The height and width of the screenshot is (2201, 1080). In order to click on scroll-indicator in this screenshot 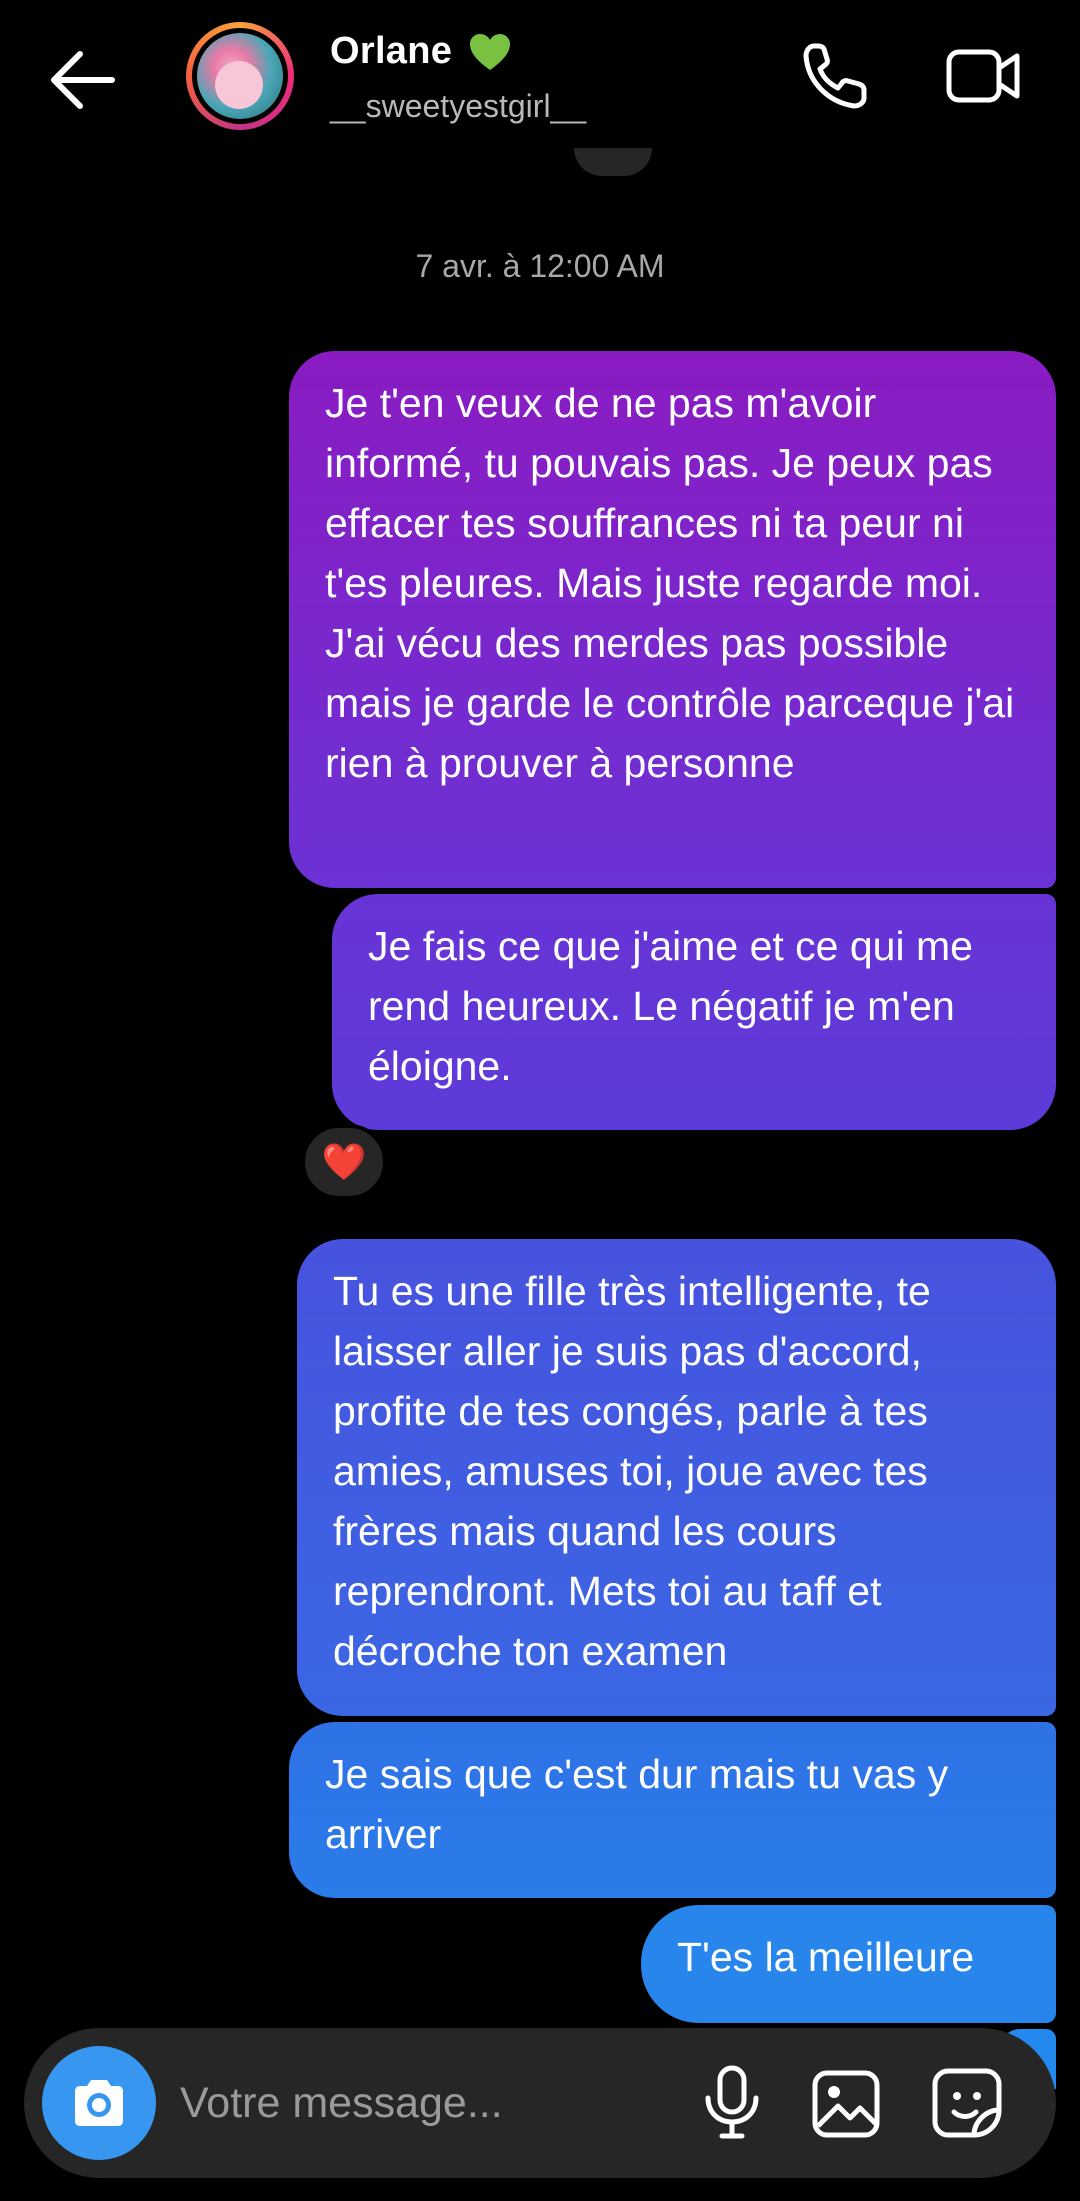, I will do `click(613, 162)`.